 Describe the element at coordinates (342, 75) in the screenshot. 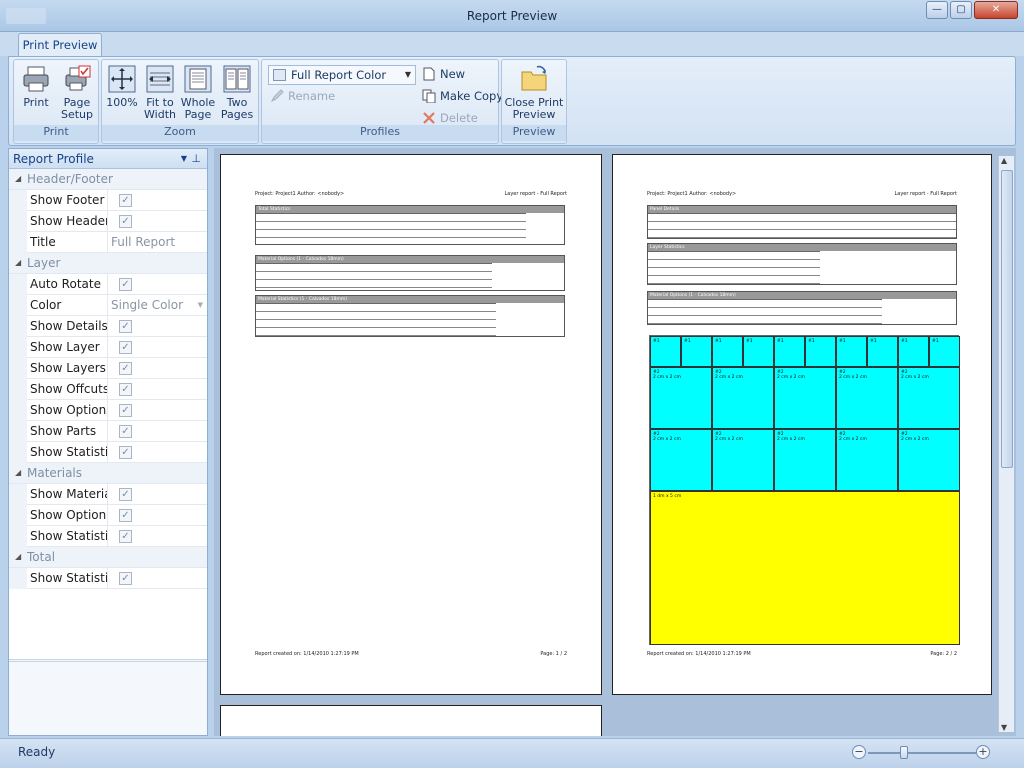

I see `profile-select: Full Report Color ▼` at that location.